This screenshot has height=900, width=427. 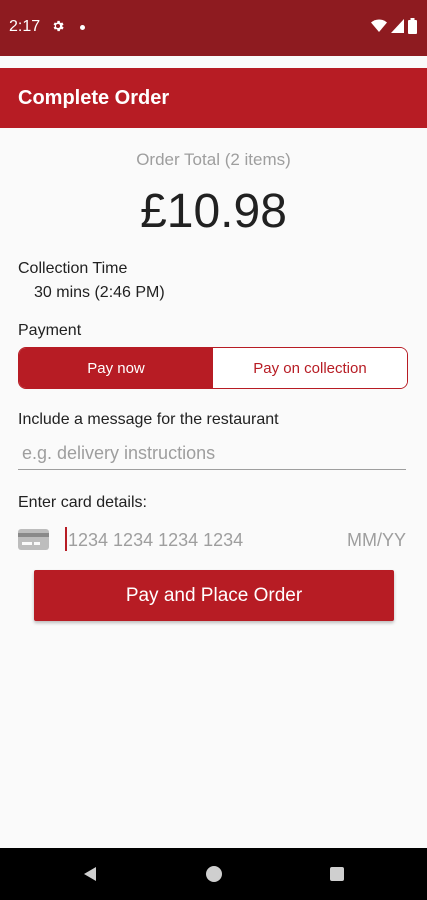 I want to click on gear-icon, so click(x=58, y=26).